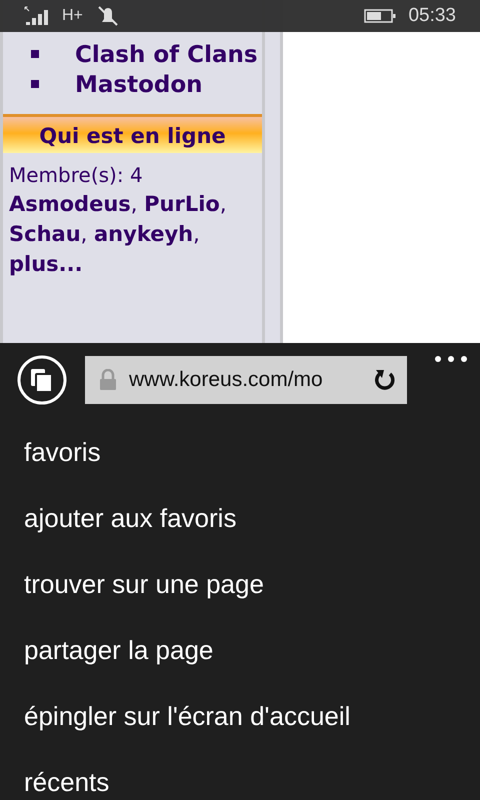 This screenshot has height=800, width=480. I want to click on section-header: Qui est en ligne, so click(132, 133).